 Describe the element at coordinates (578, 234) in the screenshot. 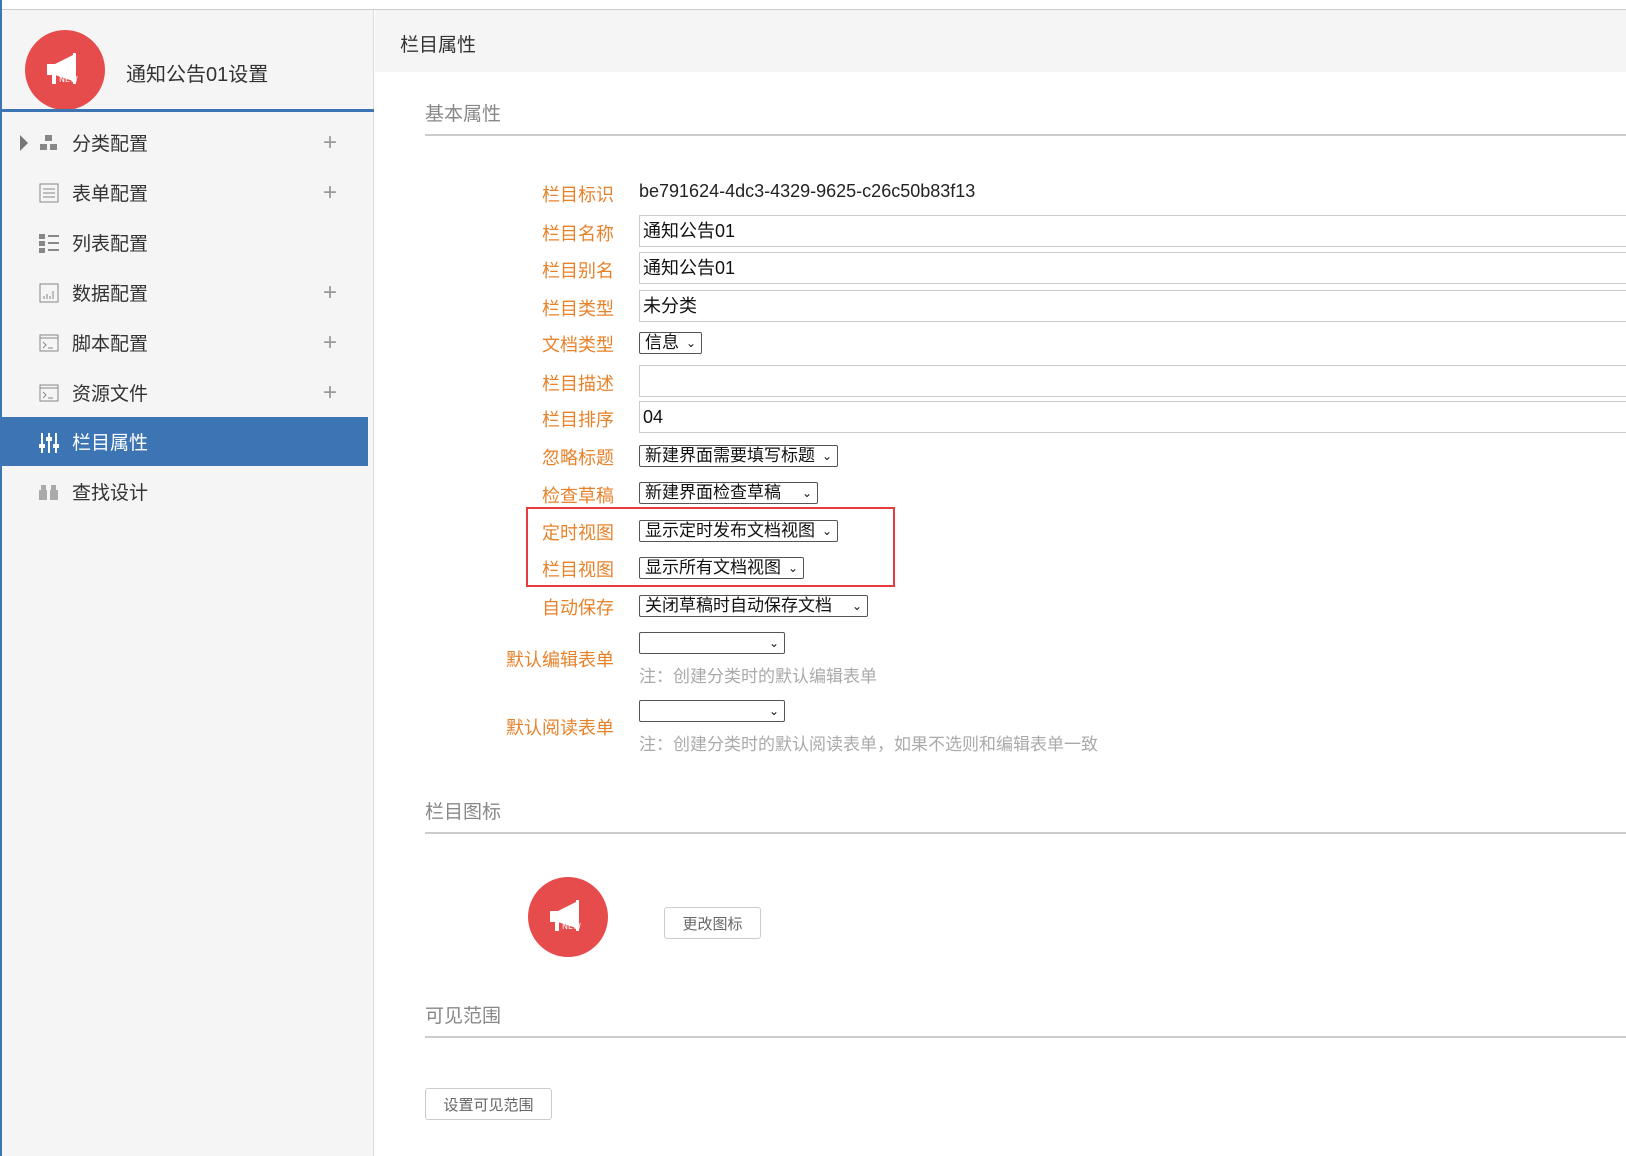

I see `name-label: 栏目名称` at that location.